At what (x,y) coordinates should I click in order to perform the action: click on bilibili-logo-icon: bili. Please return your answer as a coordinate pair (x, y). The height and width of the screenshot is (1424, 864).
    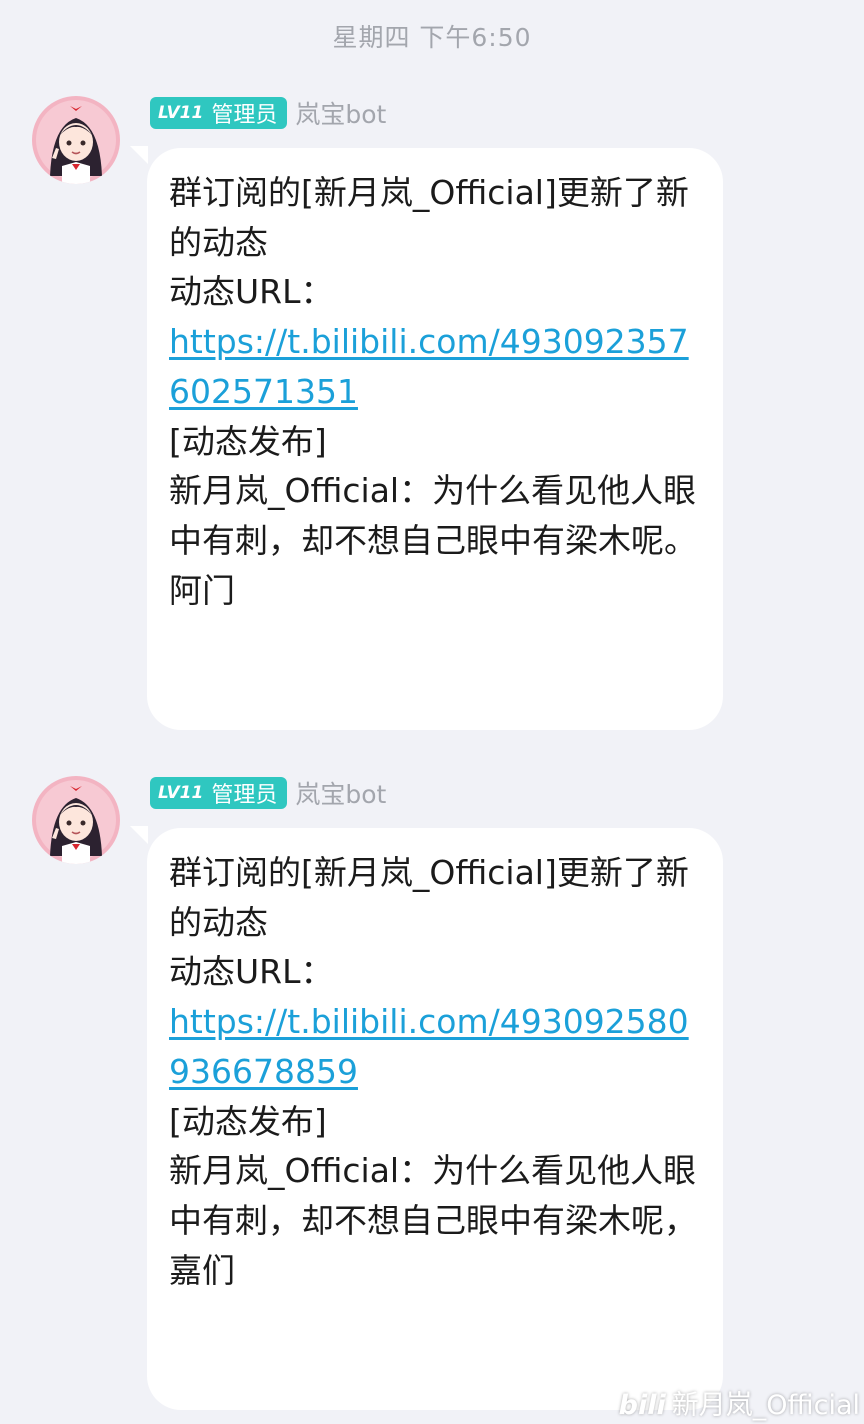
    Looking at the image, I should click on (642, 1405).